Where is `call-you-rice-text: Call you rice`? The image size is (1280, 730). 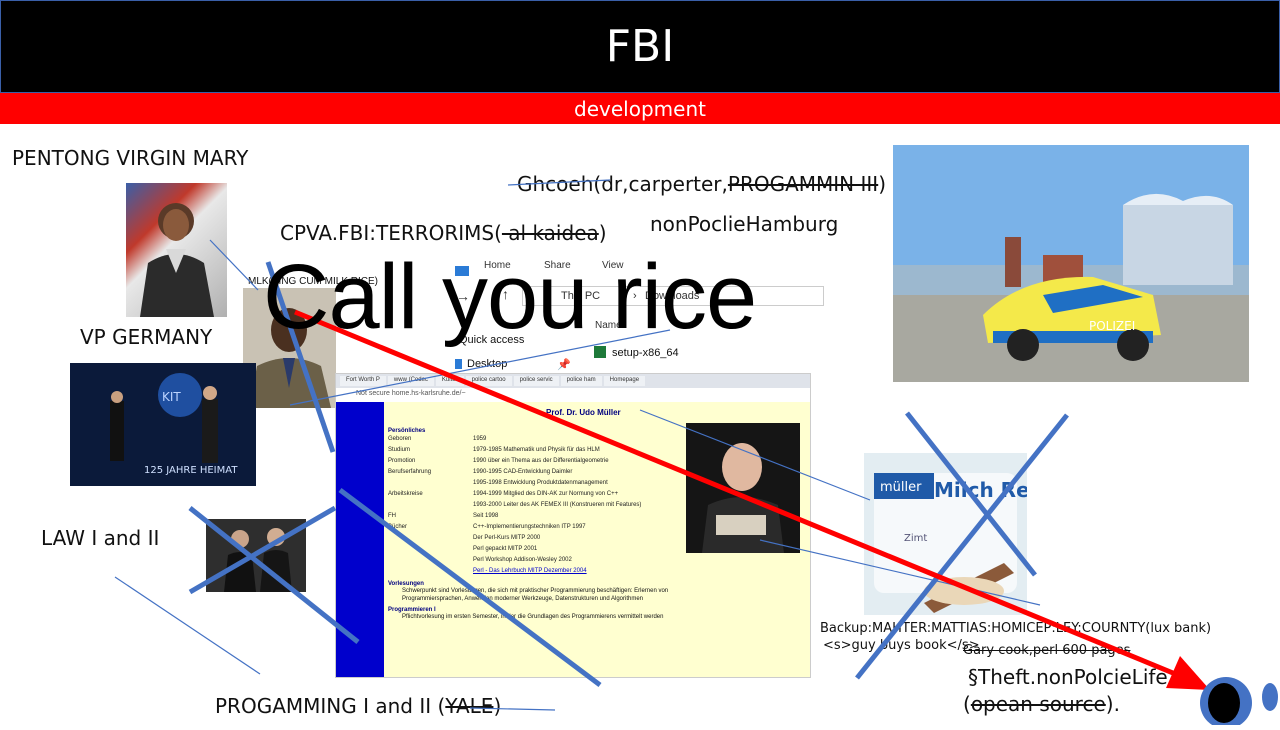 call-you-rice-text: Call you rice is located at coordinates (510, 297).